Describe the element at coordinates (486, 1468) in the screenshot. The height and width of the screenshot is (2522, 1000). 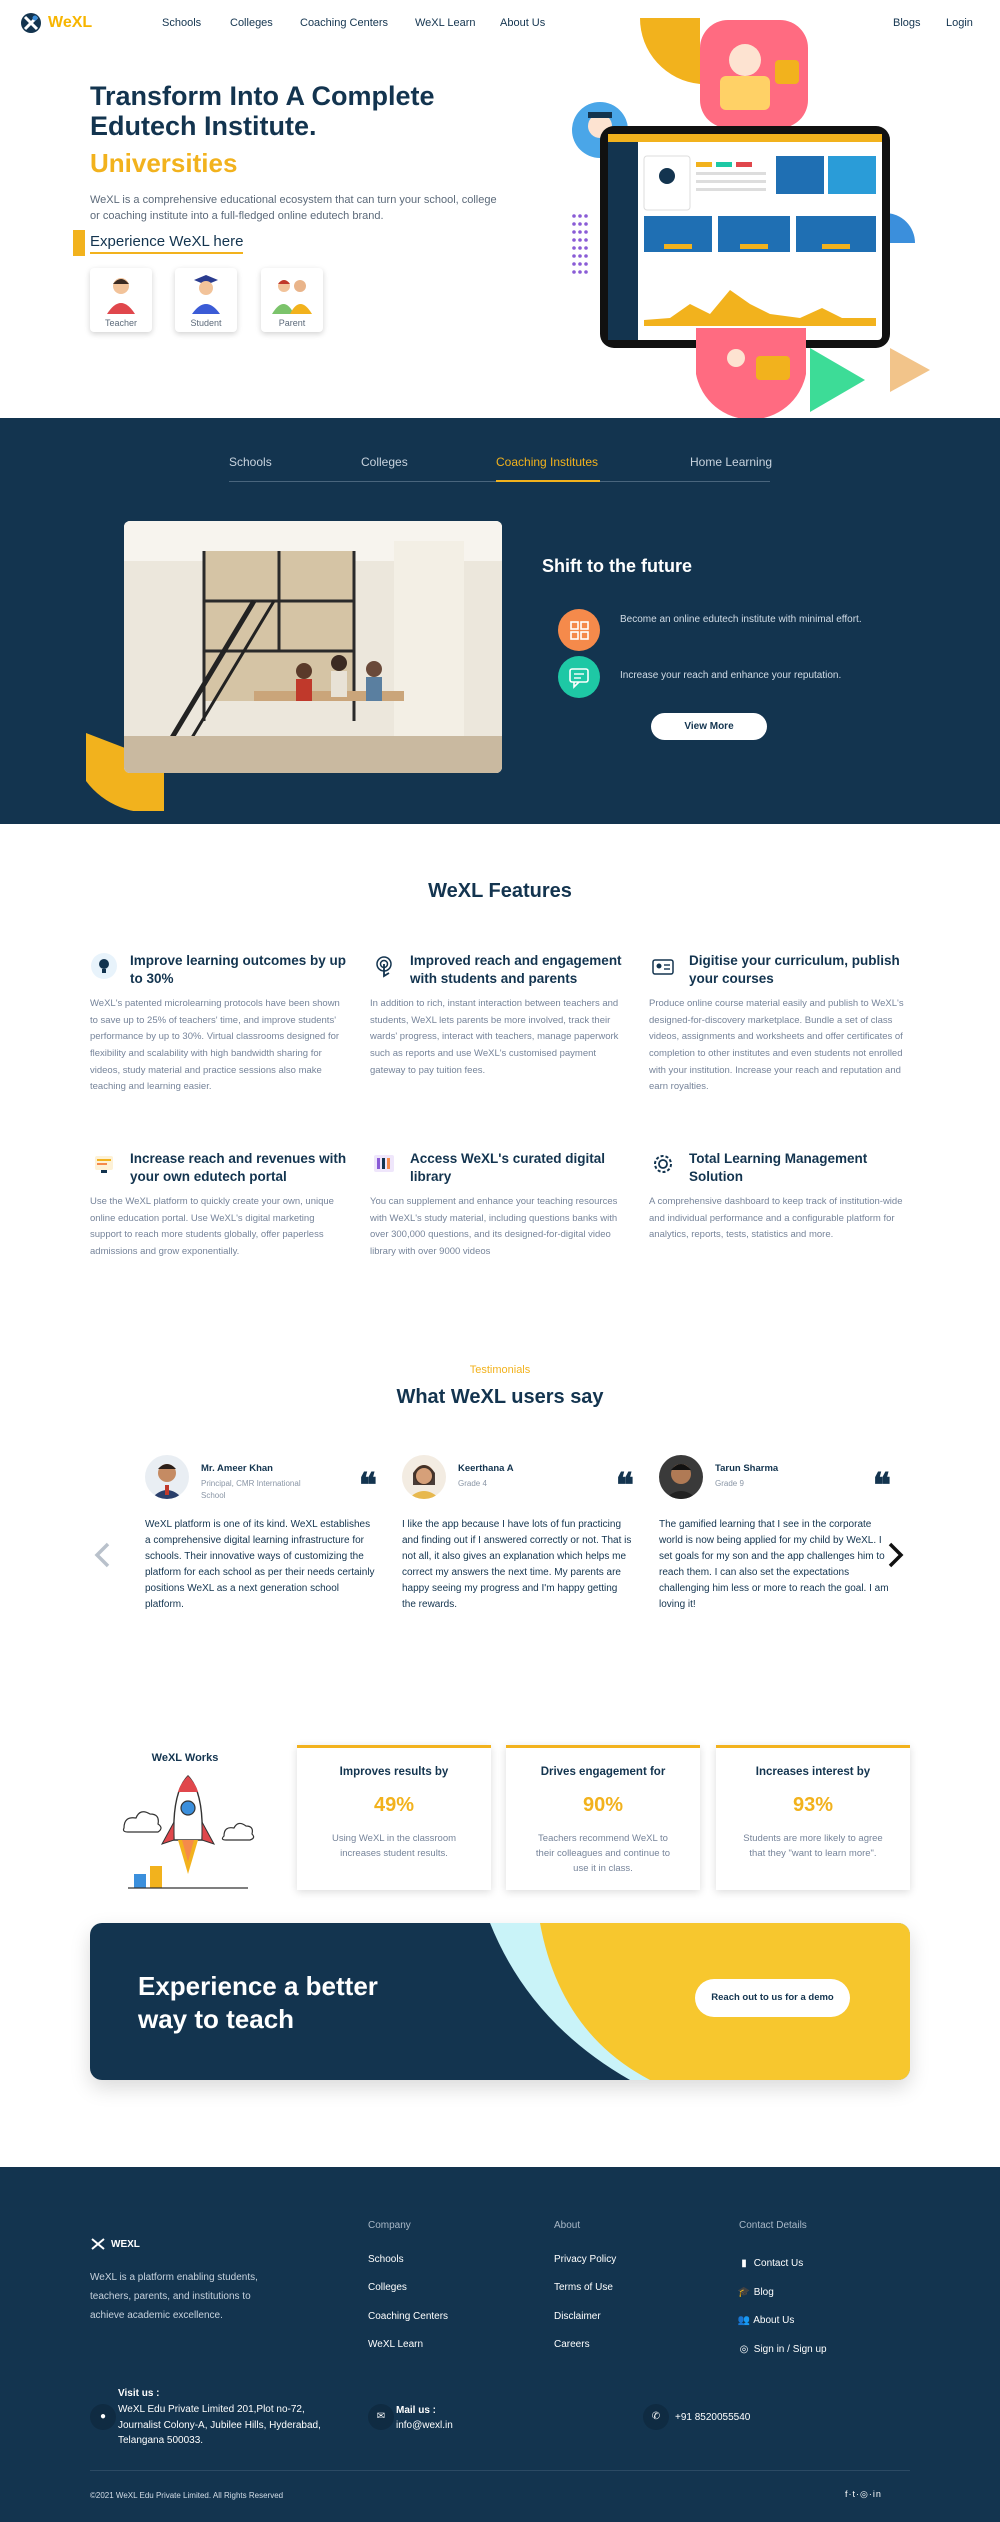
I see `testimonial-name: Keerthana A` at that location.